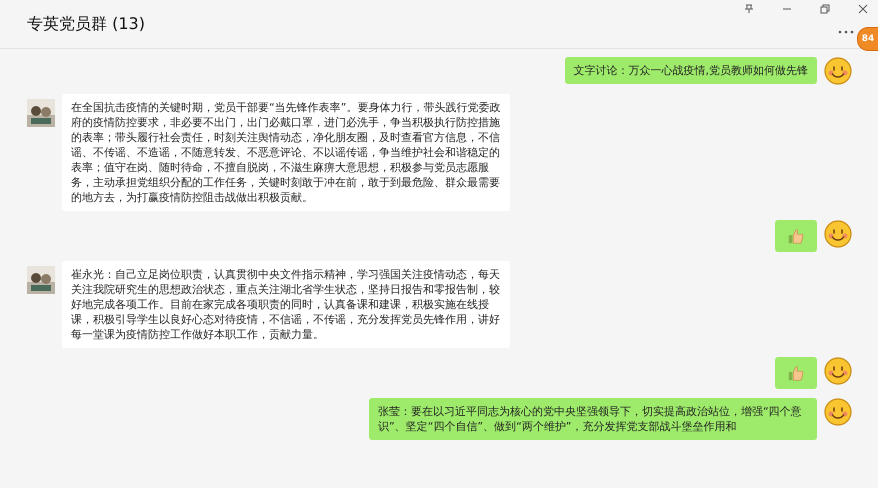 This screenshot has height=488, width=878. What do you see at coordinates (286, 152) in the screenshot?
I see `message-bubble: 在全国抗击疫情的关键时期，党员干部要“当先锋作表率”。要身体力行，带头践行党委政府的疫情防控要求，非必要不出门，出门必戴口罩，进门必洗手，争当积极执行防控措施的表率；带头履行社会责任，时刻关注舆情动态，净化朋友圈，及时查看官方信息，不信谣、不传谣、不造谣，不随意转发、不恶意评论、不以谣传谣，争当维护社会和谐稳定的表率；值守在岗、随时待命，不擅自脱岗，不滋生麻痹大意思想，积极参与党员志愿服务，主动承担党组织分配的工作任务，关键时刻敢于冲在前，敢于到最危险、群众最需要的地方去，为打赢疫情防控阻击战做出积极贡献。` at bounding box center [286, 152].